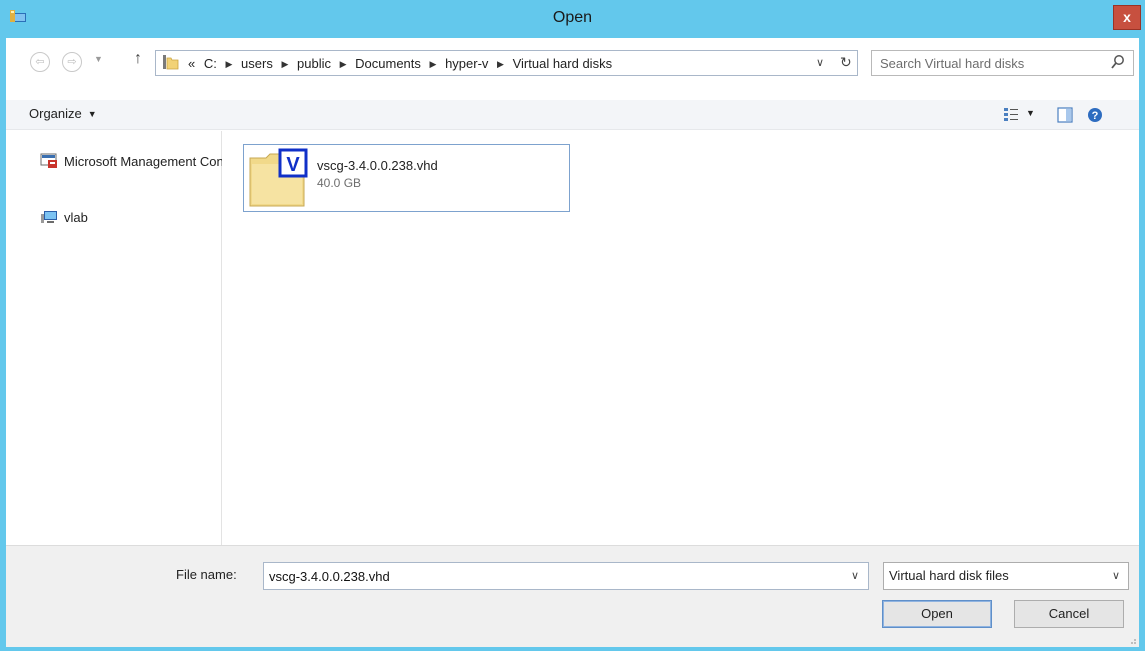  I want to click on breadcrumb-item: Documents, so click(388, 63).